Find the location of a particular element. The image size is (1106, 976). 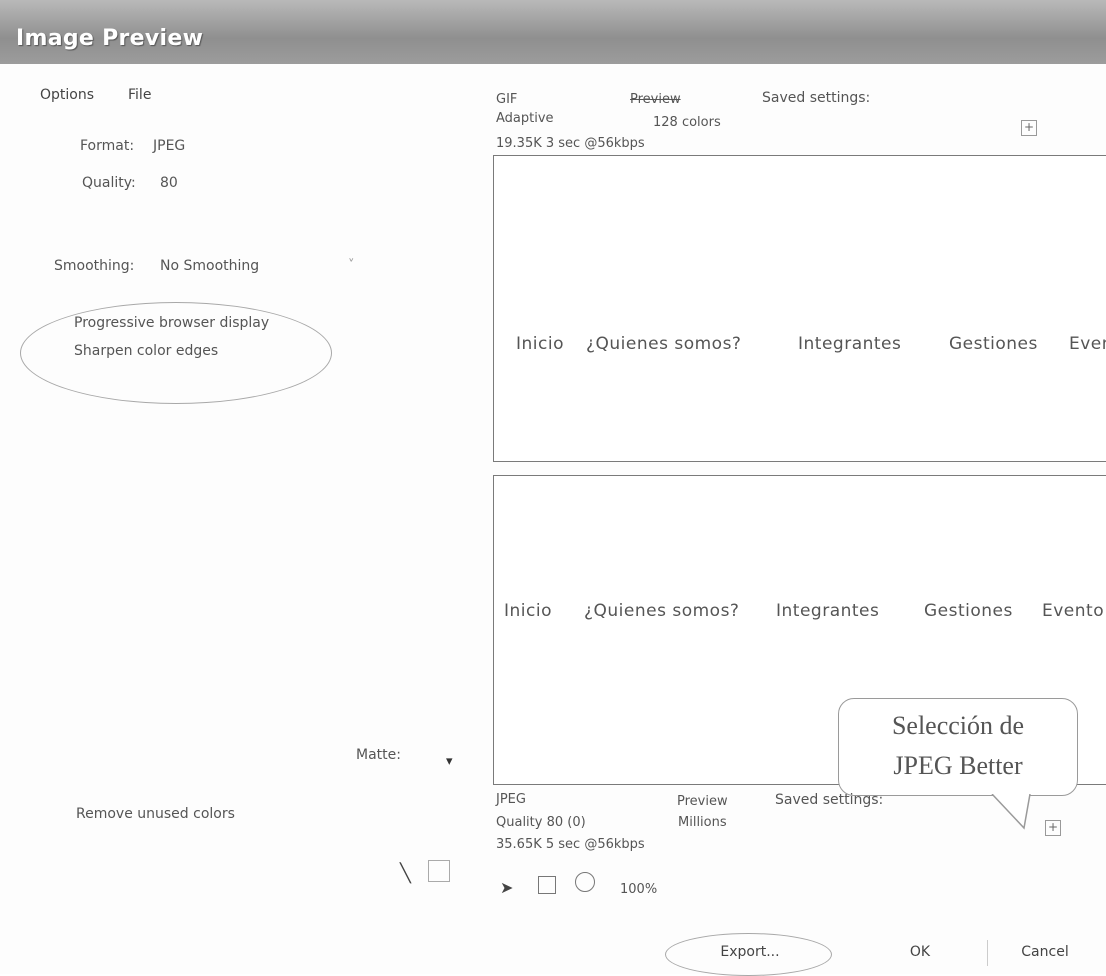

pointer-tool-icon: ➤ is located at coordinates (506, 887).